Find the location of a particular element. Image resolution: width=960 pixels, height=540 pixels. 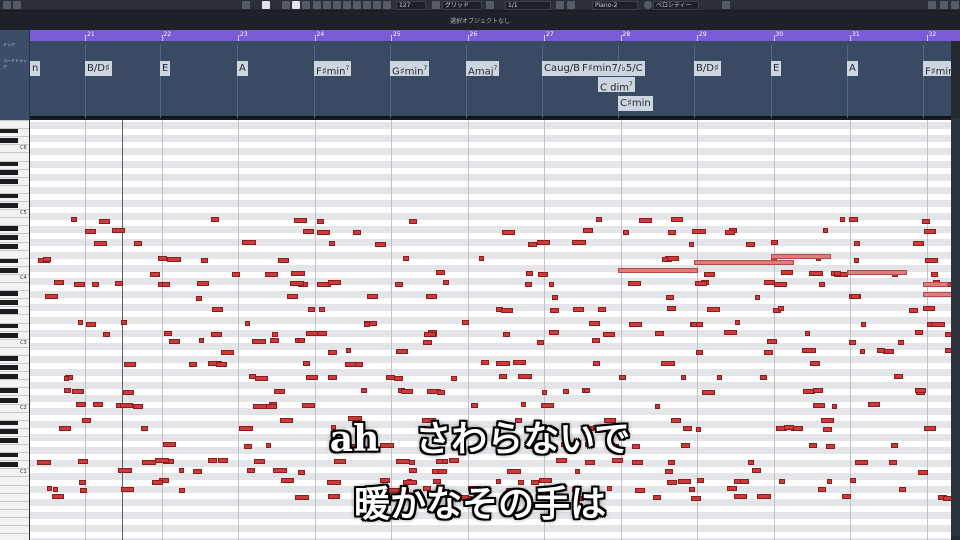

layout-icon is located at coordinates (932, 5).